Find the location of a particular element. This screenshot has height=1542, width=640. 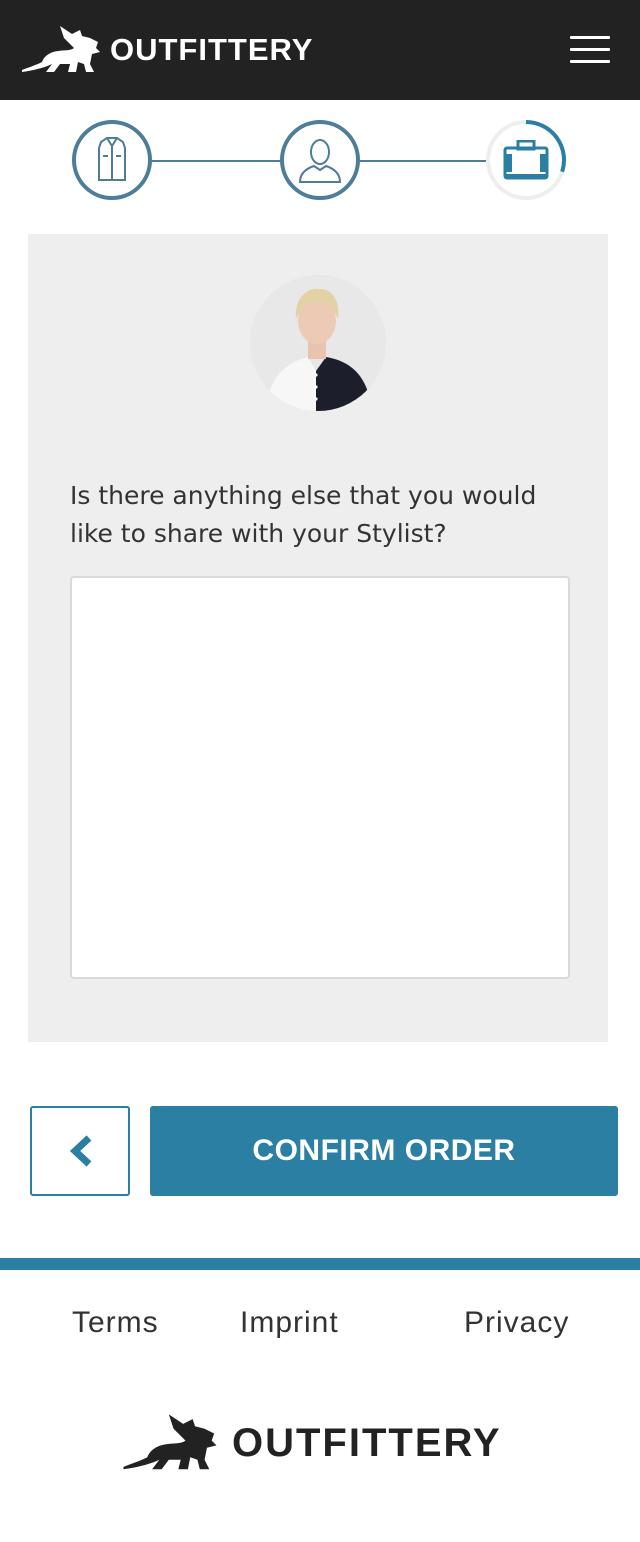

stylist-avatar is located at coordinates (318, 343).